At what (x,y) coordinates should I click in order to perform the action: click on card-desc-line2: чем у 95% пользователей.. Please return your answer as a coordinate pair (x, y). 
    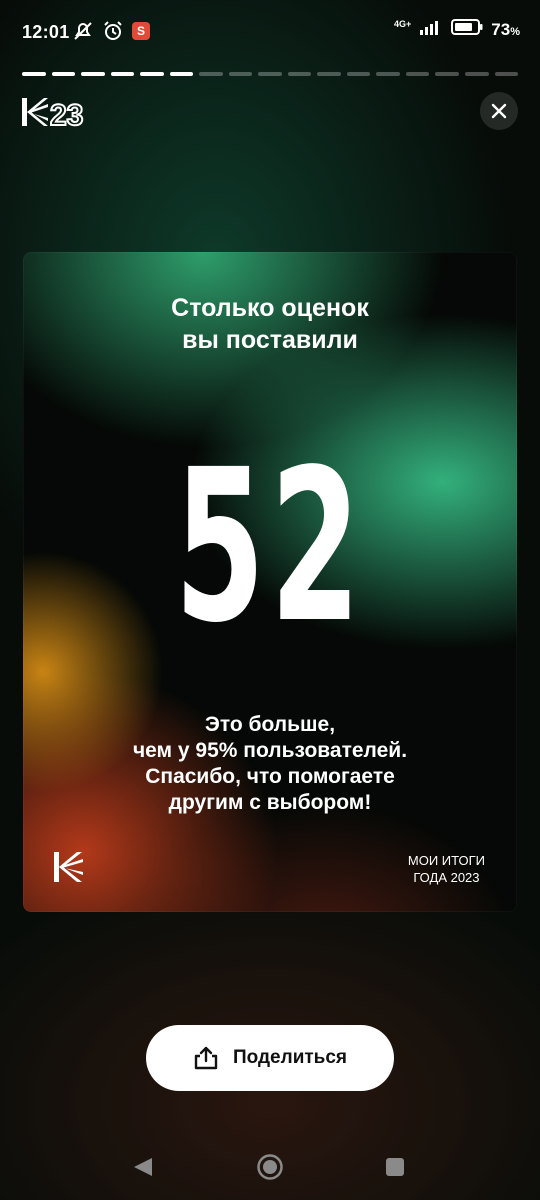
    Looking at the image, I should click on (270, 750).